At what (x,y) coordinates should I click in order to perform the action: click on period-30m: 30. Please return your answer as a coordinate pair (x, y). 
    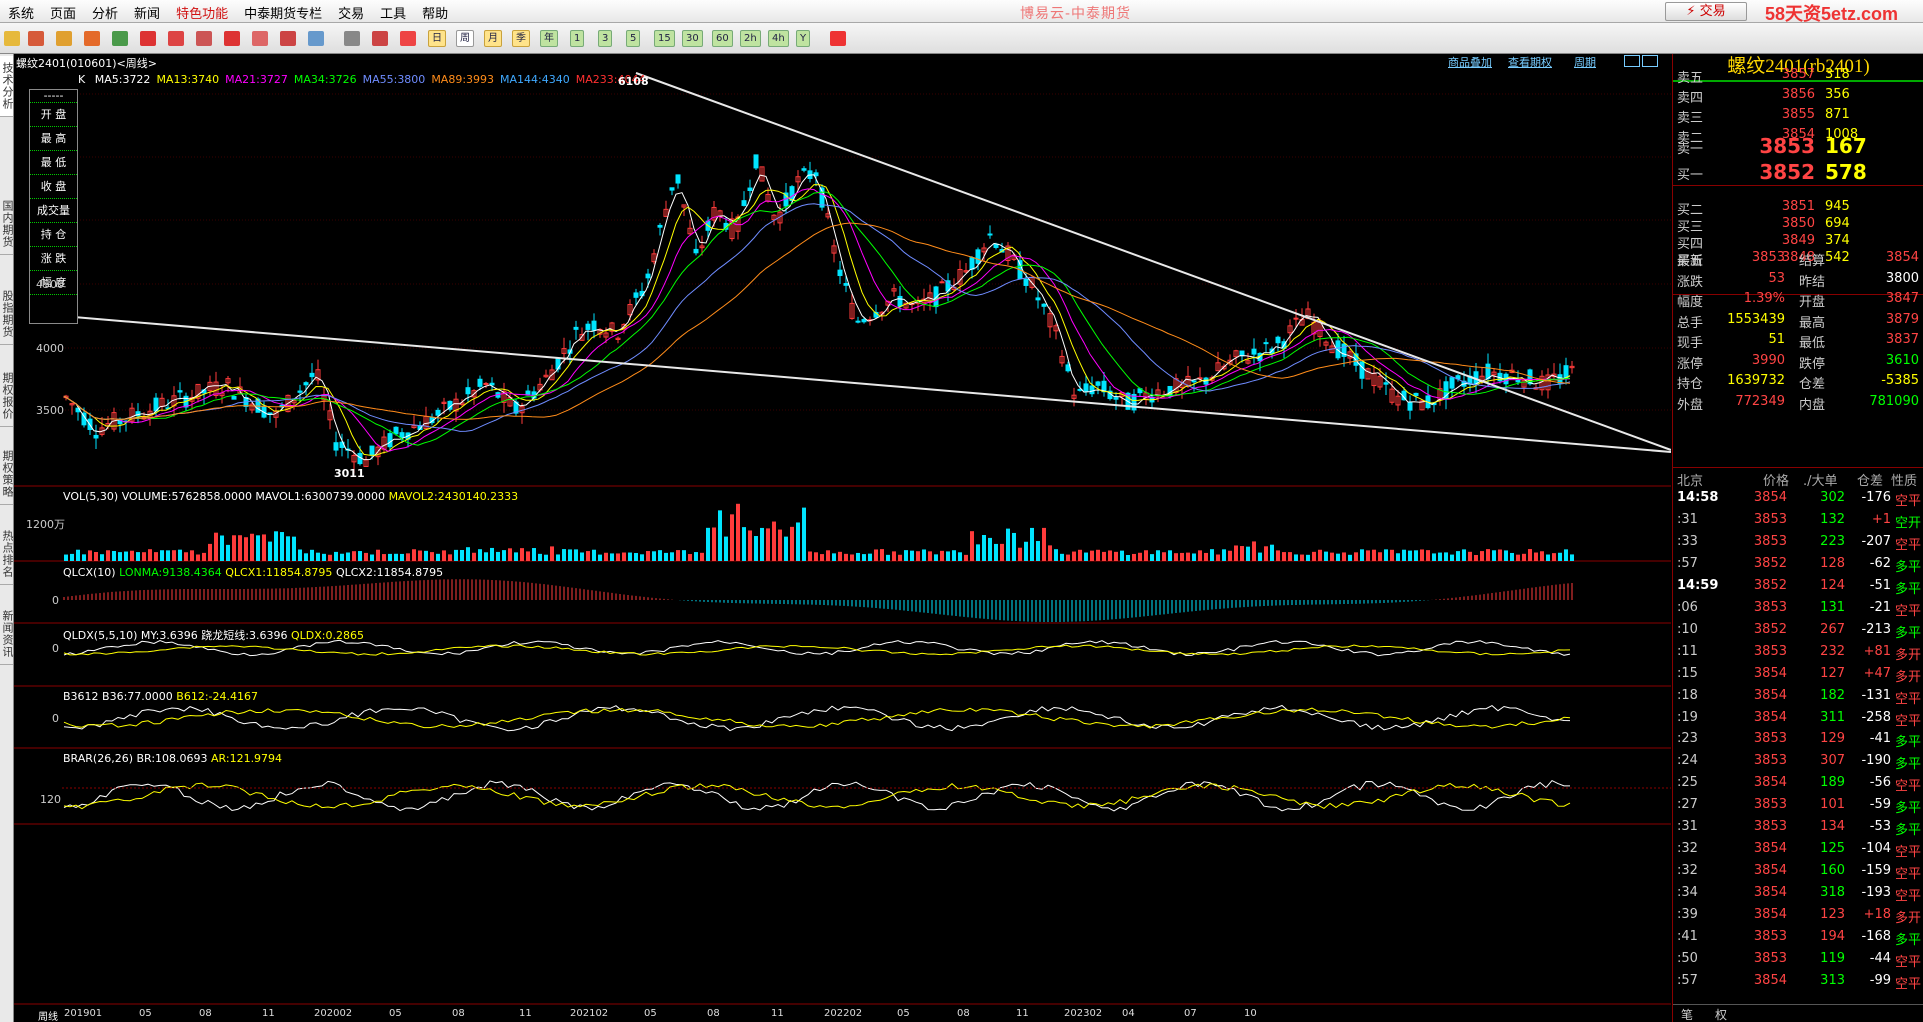
    Looking at the image, I should click on (692, 38).